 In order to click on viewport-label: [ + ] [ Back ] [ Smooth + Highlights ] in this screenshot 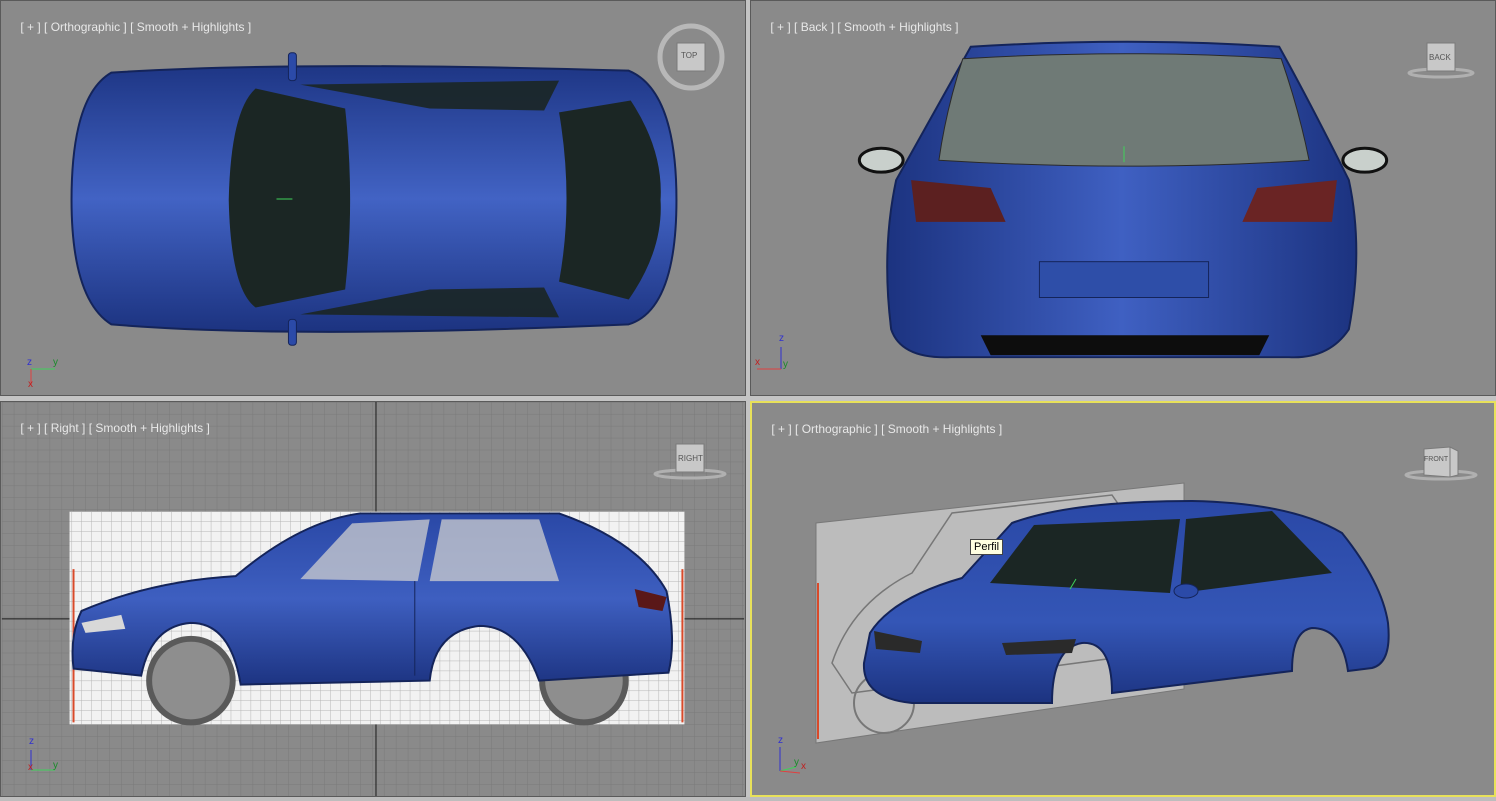, I will do `click(857, 27)`.